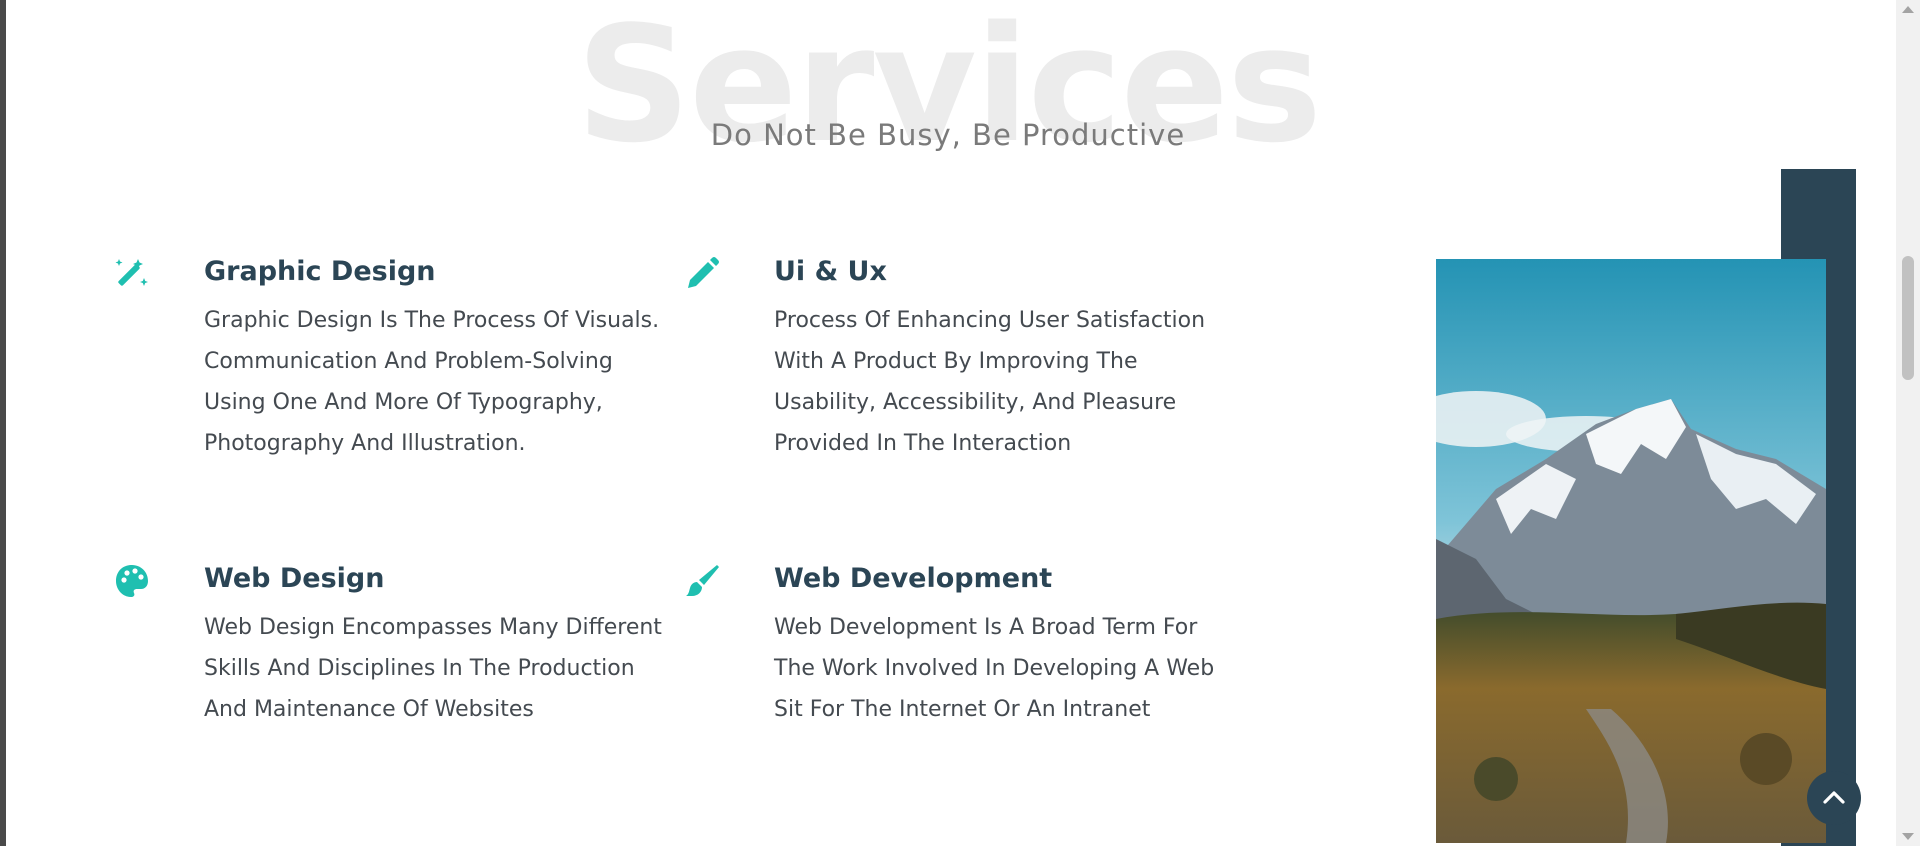 The image size is (1920, 846). What do you see at coordinates (702, 581) in the screenshot?
I see `paintbrush-icon` at bounding box center [702, 581].